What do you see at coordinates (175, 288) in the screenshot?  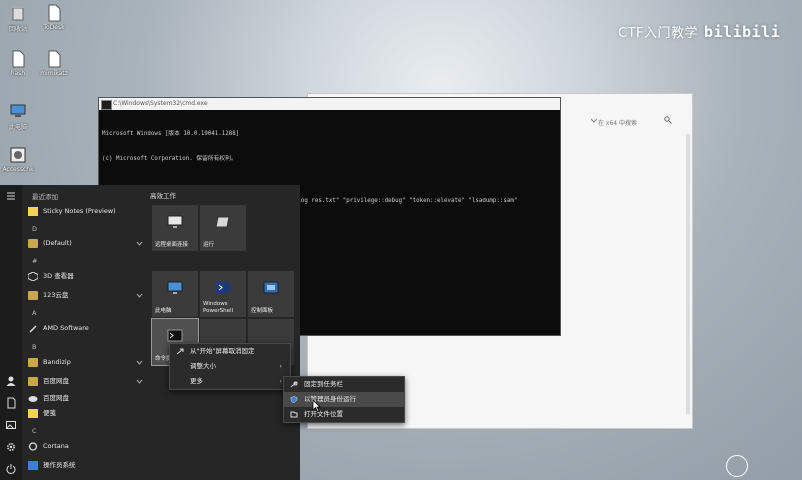 I see `computer-icon` at bounding box center [175, 288].